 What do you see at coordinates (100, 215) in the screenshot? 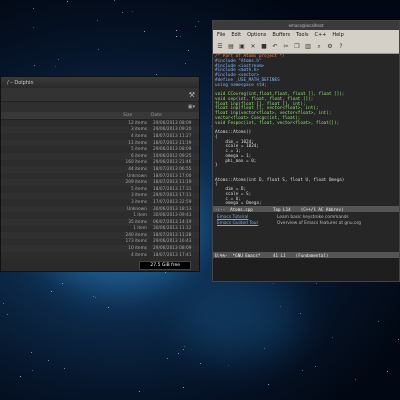
I see `table-row: 1 item 30/06/2013 09:43` at bounding box center [100, 215].